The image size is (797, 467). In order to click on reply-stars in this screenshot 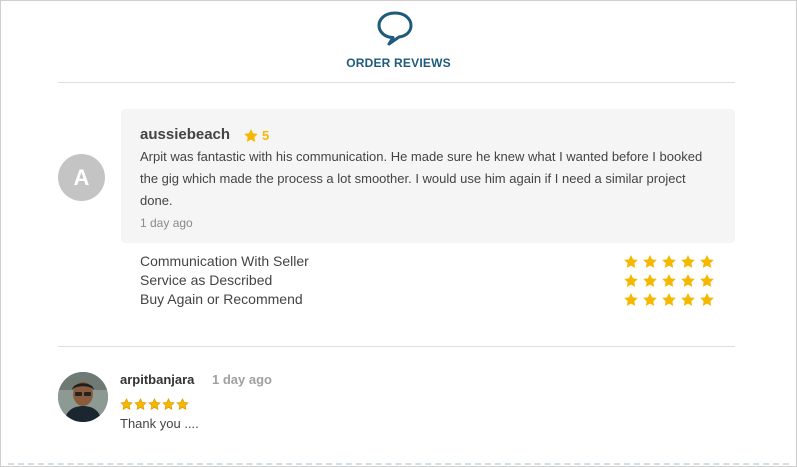, I will do `click(154, 404)`.